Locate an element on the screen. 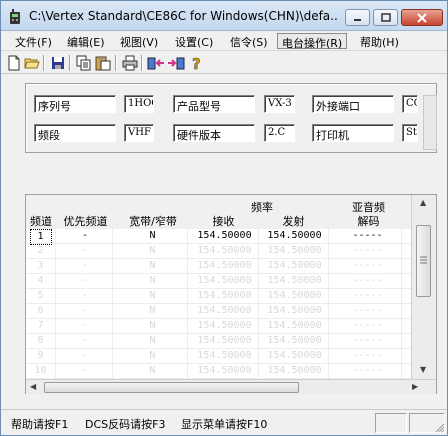  header-channel: 频道 is located at coordinates (41, 221).